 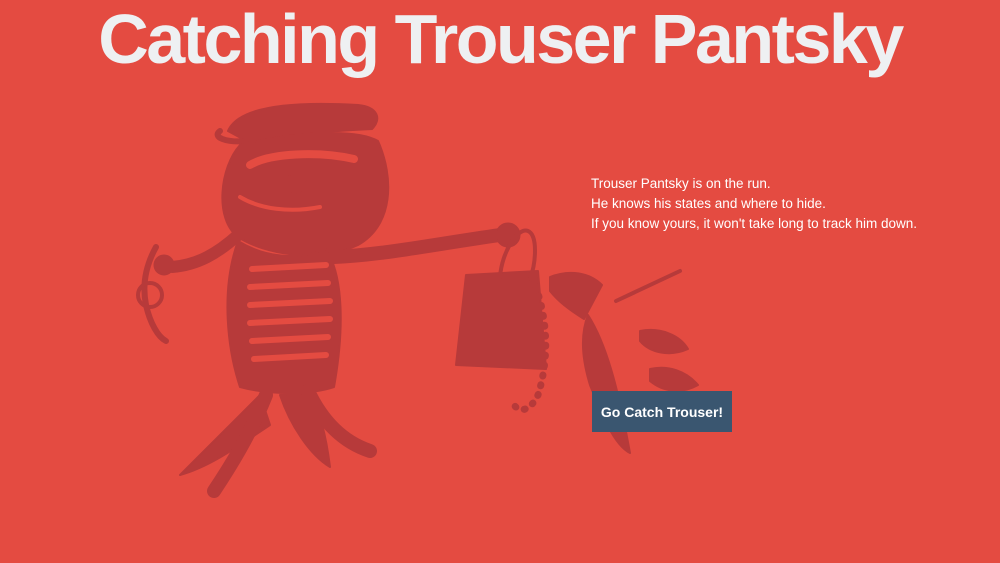 What do you see at coordinates (708, 203) in the screenshot?
I see `intro-line-2: He knows his states and where to hide.` at bounding box center [708, 203].